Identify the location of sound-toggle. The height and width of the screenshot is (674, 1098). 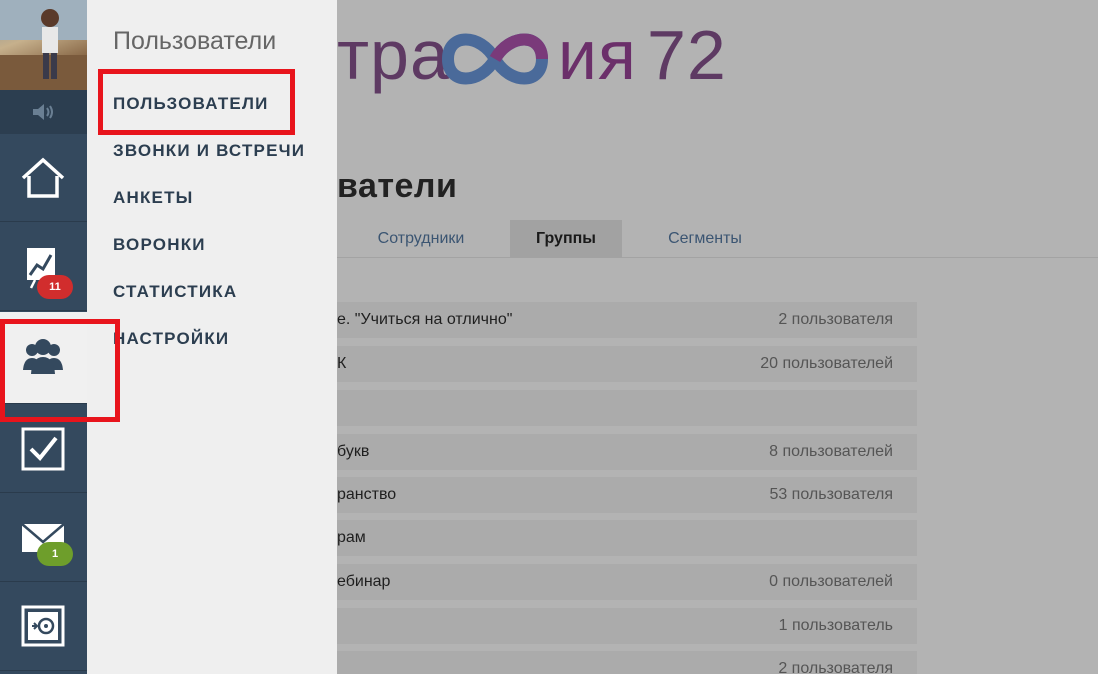
(43, 112).